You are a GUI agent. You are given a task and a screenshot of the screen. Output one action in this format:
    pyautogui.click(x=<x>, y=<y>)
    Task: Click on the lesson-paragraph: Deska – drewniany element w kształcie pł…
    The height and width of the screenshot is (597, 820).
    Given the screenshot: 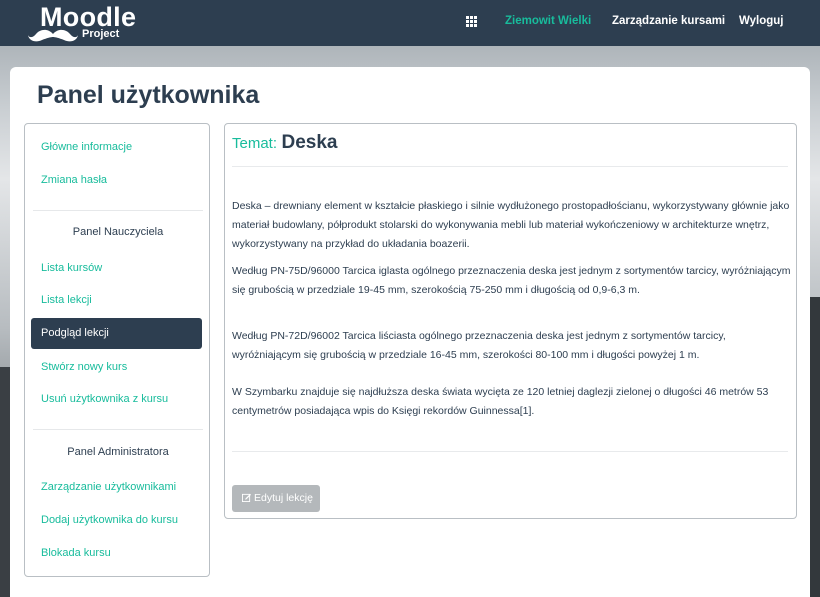 What is the action you would take?
    pyautogui.click(x=511, y=225)
    